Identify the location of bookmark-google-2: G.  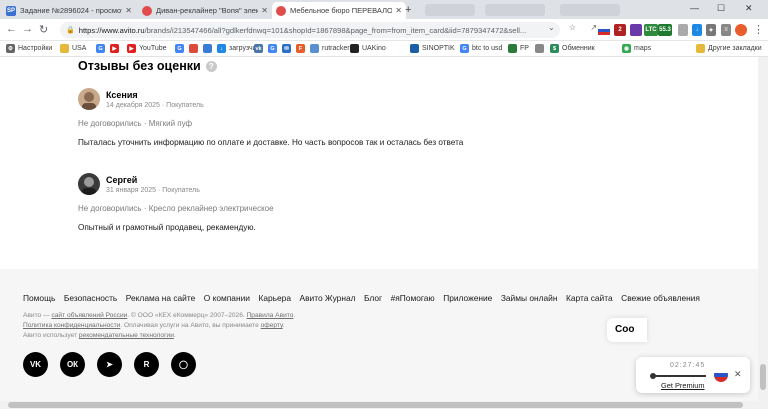
(181, 48).